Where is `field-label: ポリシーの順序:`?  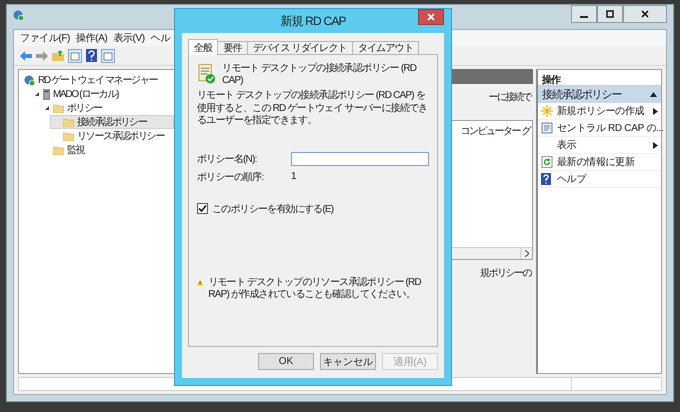
field-label: ポリシーの順序: is located at coordinates (230, 177).